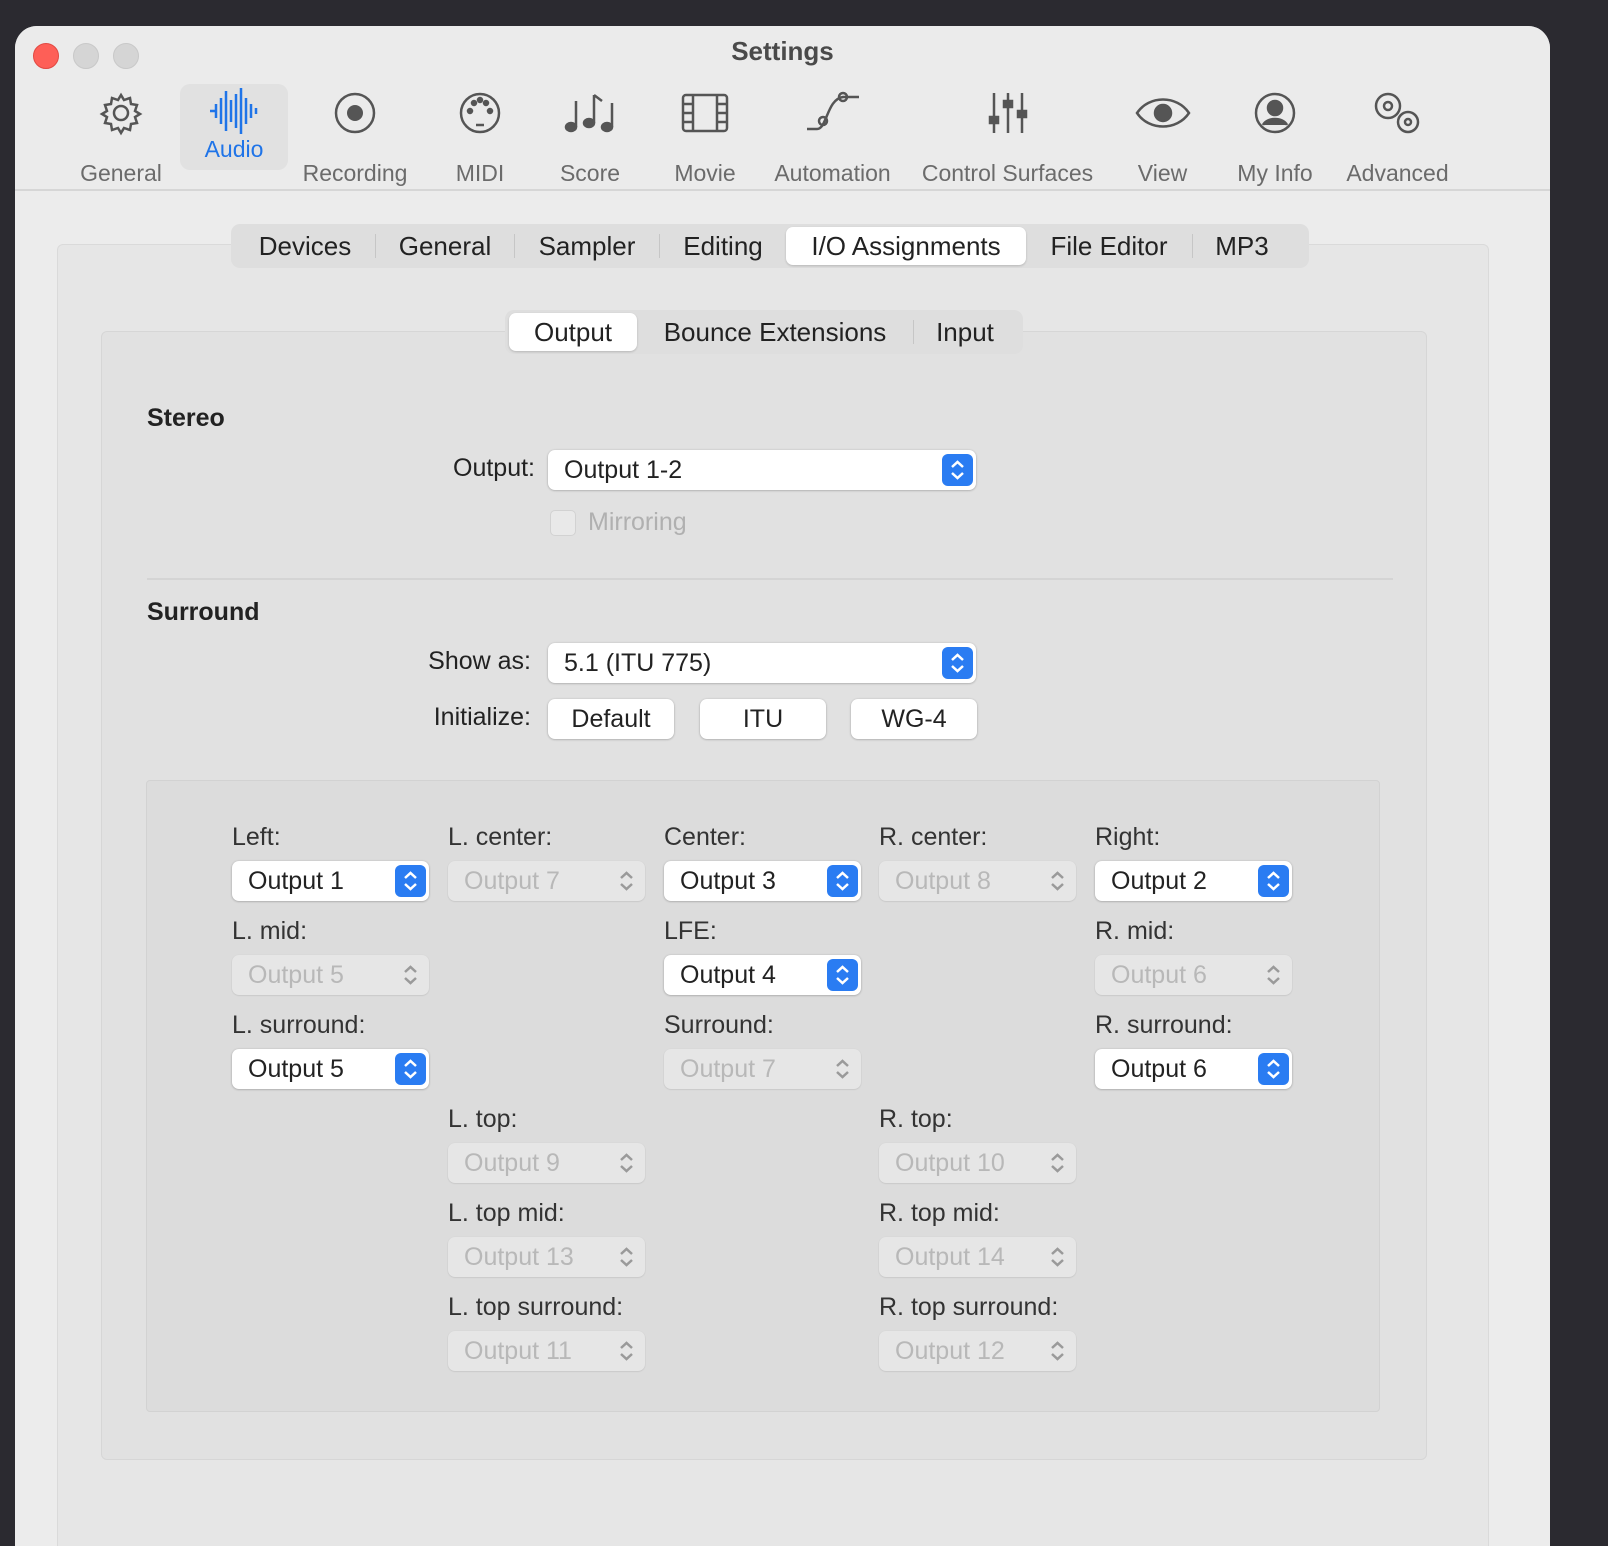 Image resolution: width=1608 pixels, height=1546 pixels. I want to click on channel-popup-left: Output 1, so click(330, 881).